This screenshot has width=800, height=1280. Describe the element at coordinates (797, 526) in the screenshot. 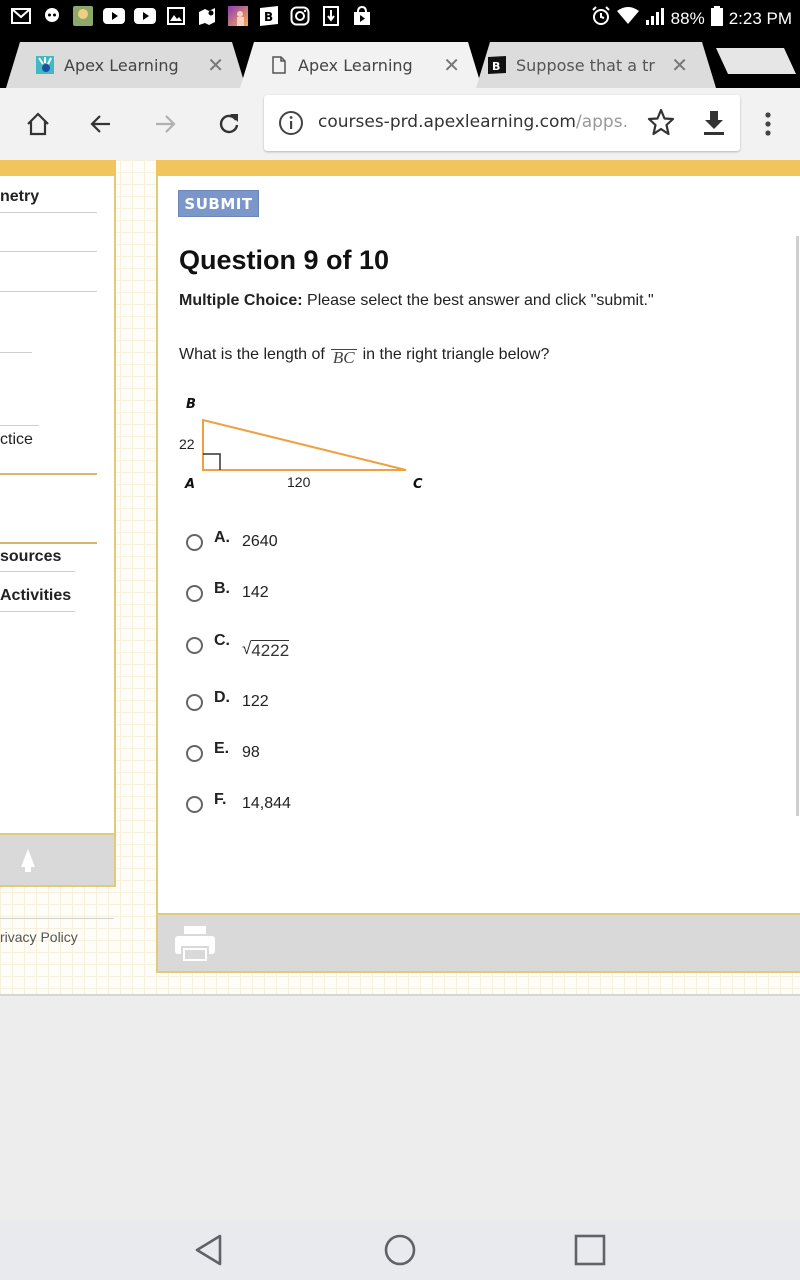

I see `scrollbar` at that location.